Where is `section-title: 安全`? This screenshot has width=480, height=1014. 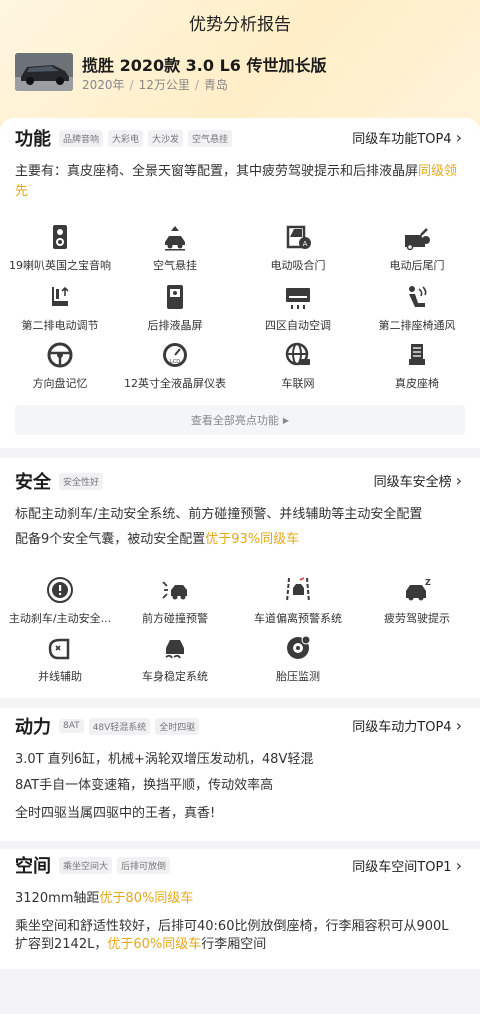 section-title: 安全 is located at coordinates (33, 482).